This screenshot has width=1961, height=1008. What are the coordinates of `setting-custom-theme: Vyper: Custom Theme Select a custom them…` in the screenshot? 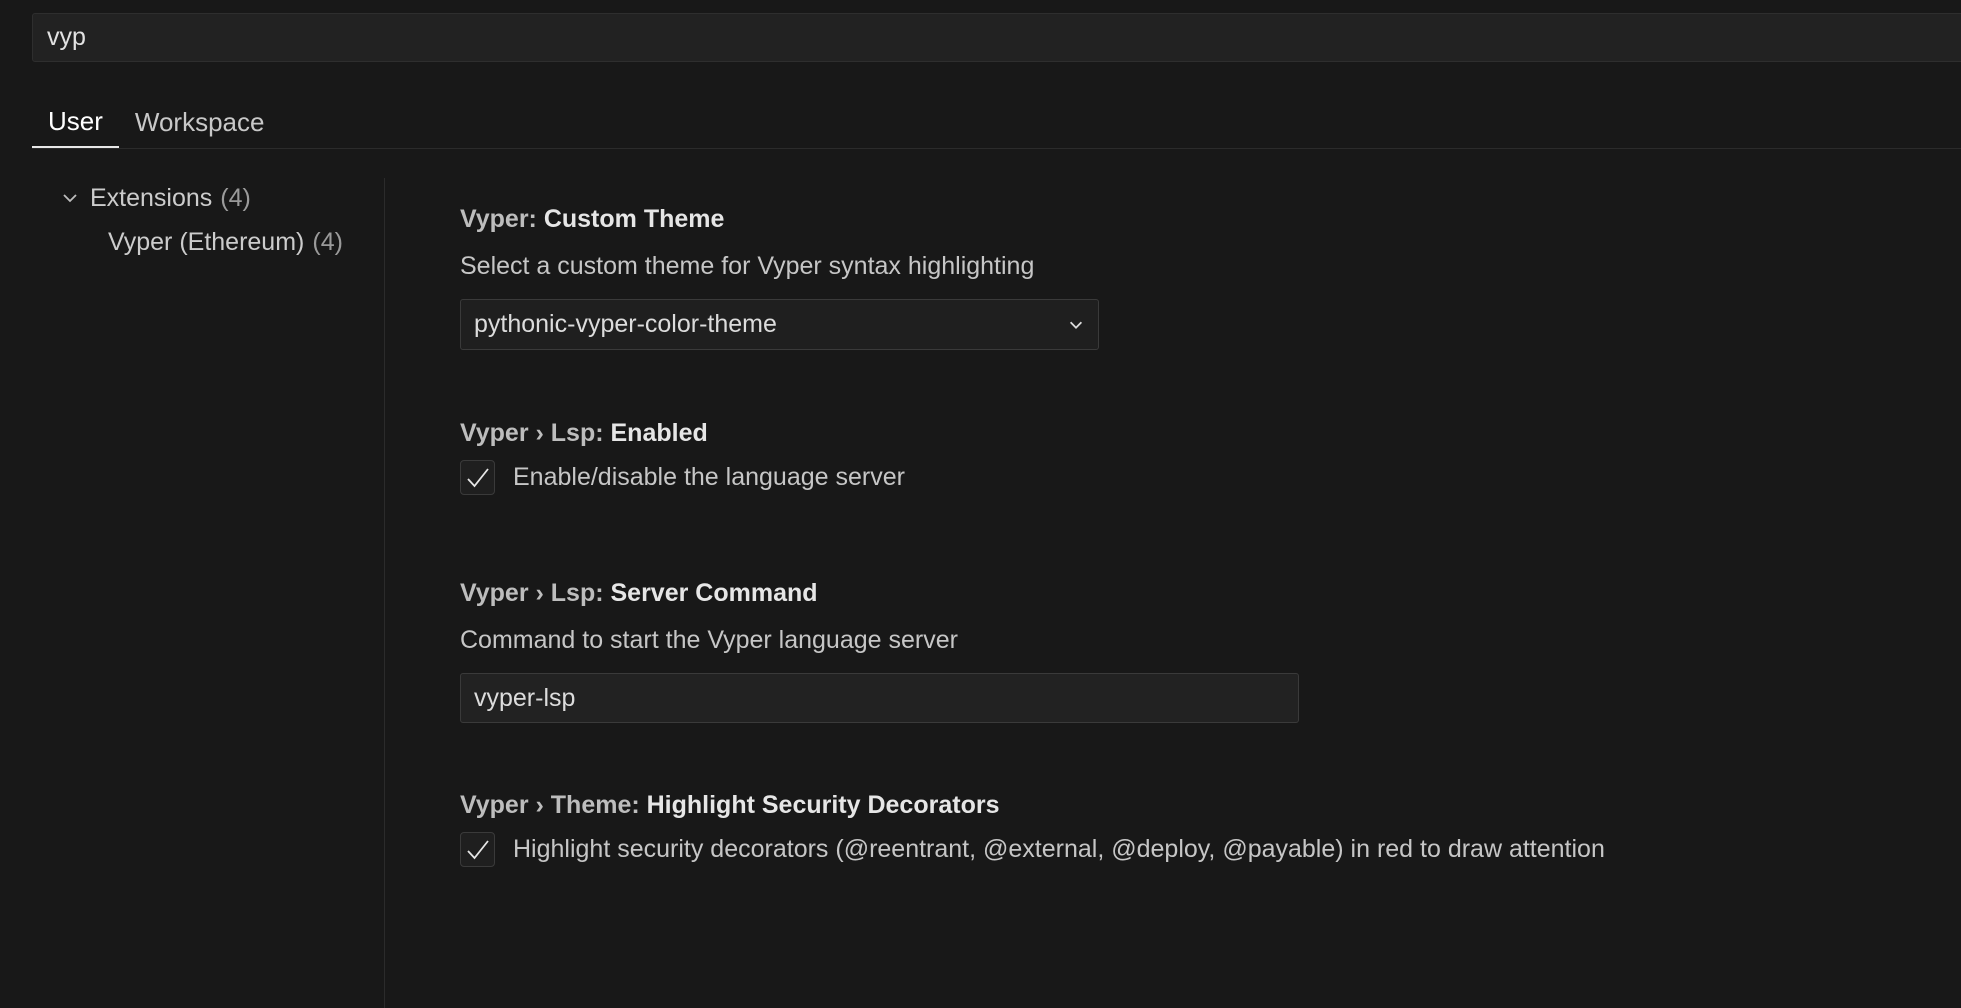 It's located at (779, 277).